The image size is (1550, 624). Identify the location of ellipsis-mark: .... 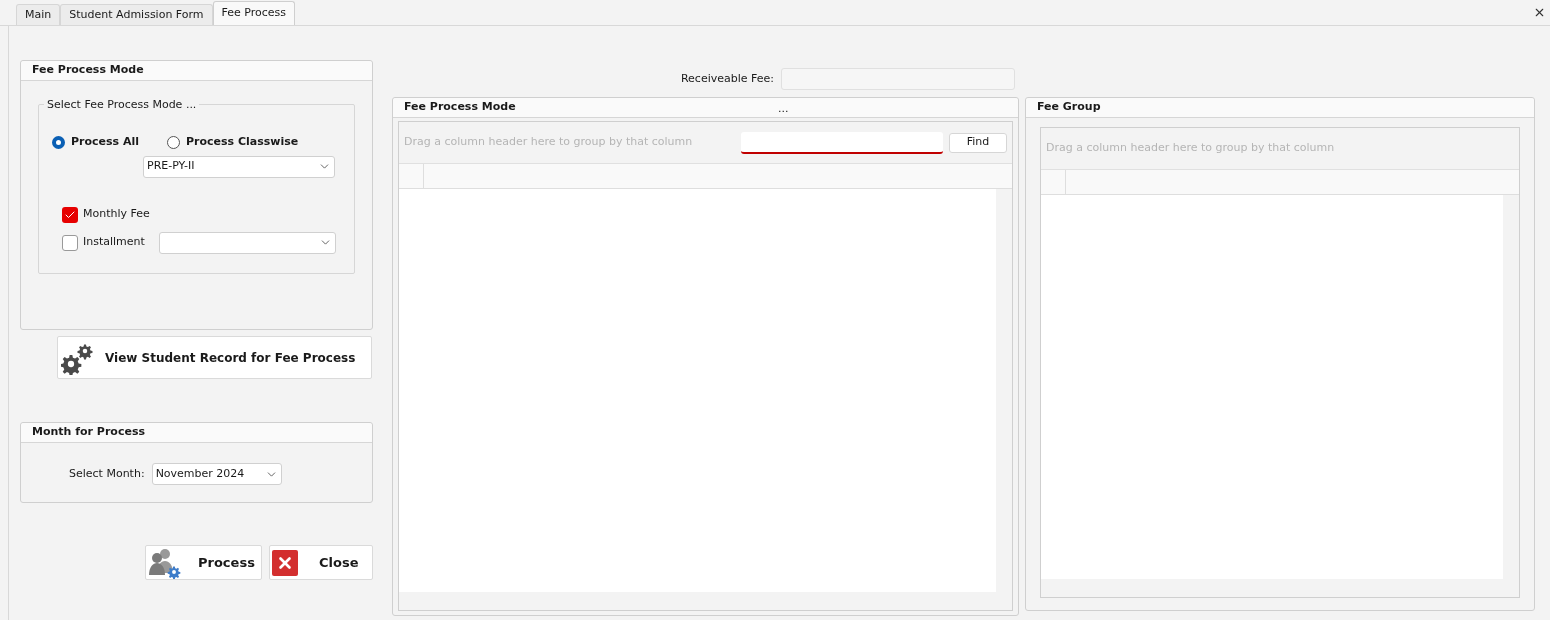
(783, 109).